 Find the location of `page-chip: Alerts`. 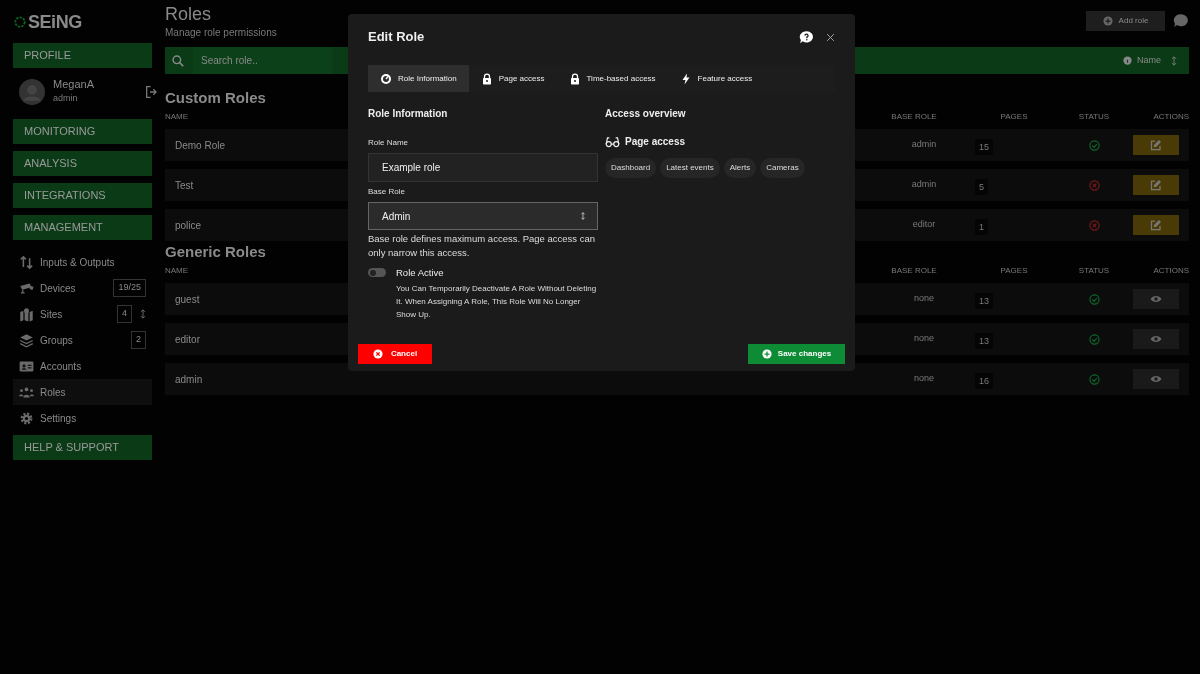

page-chip: Alerts is located at coordinates (740, 168).